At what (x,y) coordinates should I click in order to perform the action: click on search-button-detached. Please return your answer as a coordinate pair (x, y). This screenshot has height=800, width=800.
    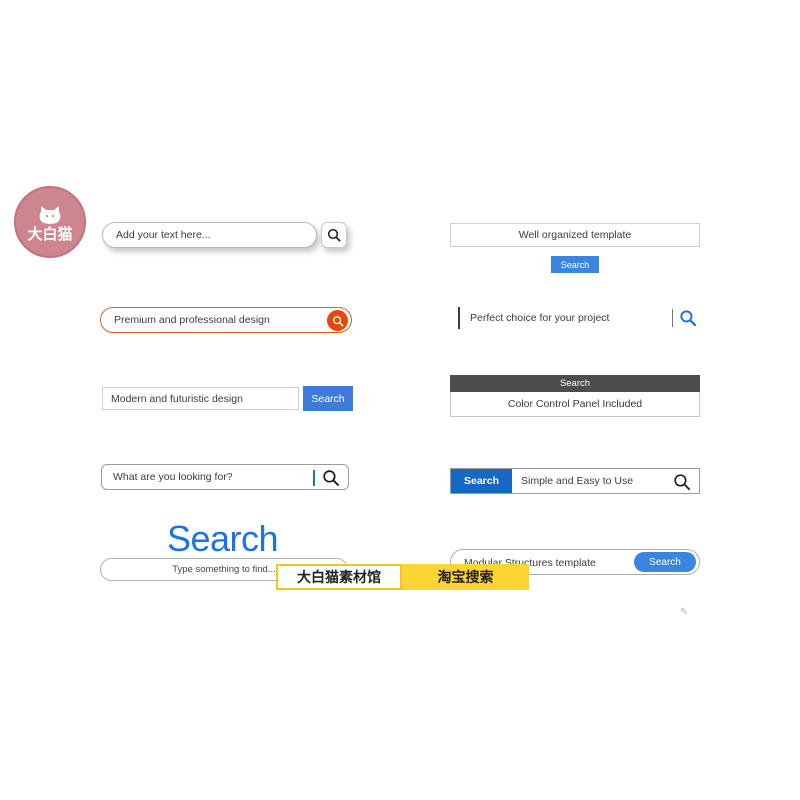
    Looking at the image, I should click on (334, 235).